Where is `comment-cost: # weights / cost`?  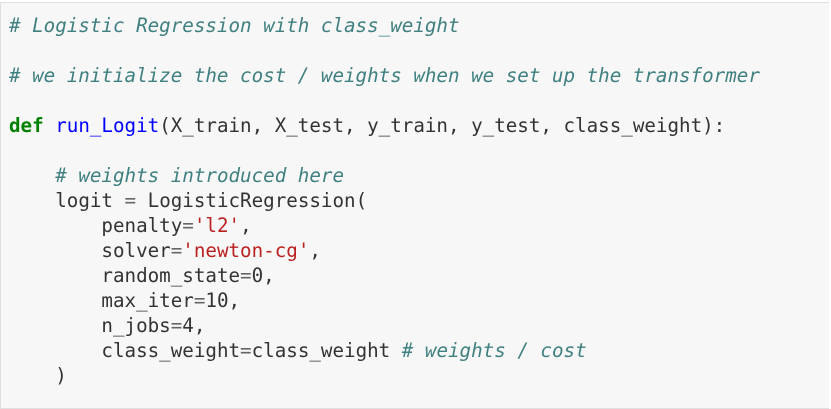 comment-cost: # weights / cost is located at coordinates (494, 350).